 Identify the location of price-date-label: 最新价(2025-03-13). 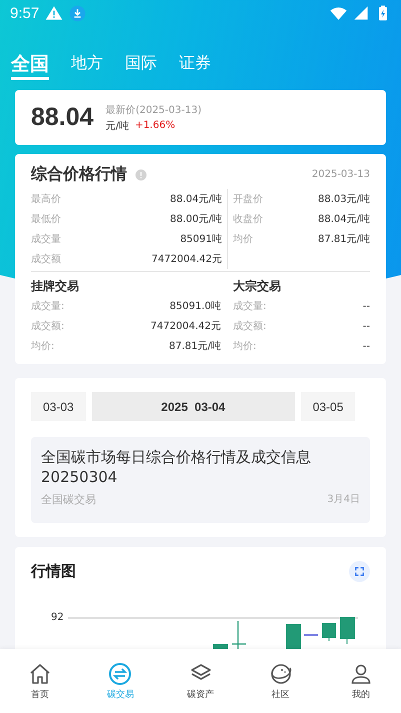
(154, 110).